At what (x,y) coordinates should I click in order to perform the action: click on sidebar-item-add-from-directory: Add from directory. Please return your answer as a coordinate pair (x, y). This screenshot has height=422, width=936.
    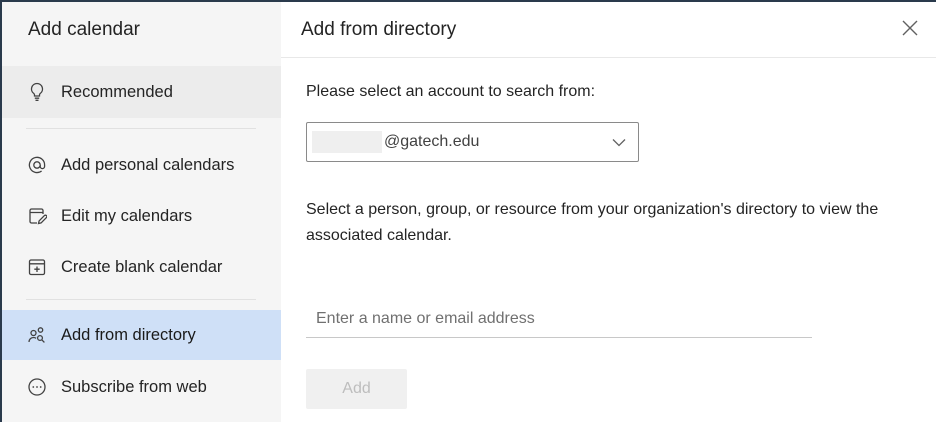
    Looking at the image, I should click on (141, 335).